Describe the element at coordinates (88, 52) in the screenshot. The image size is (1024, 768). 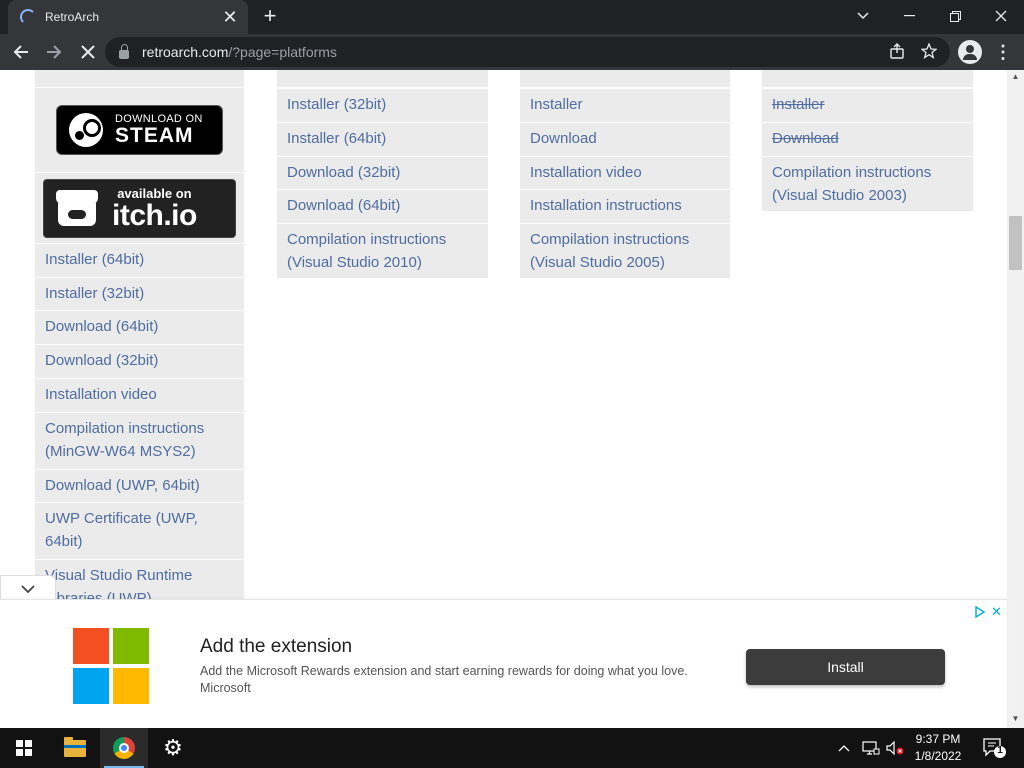
I see `stop-loading-button` at that location.